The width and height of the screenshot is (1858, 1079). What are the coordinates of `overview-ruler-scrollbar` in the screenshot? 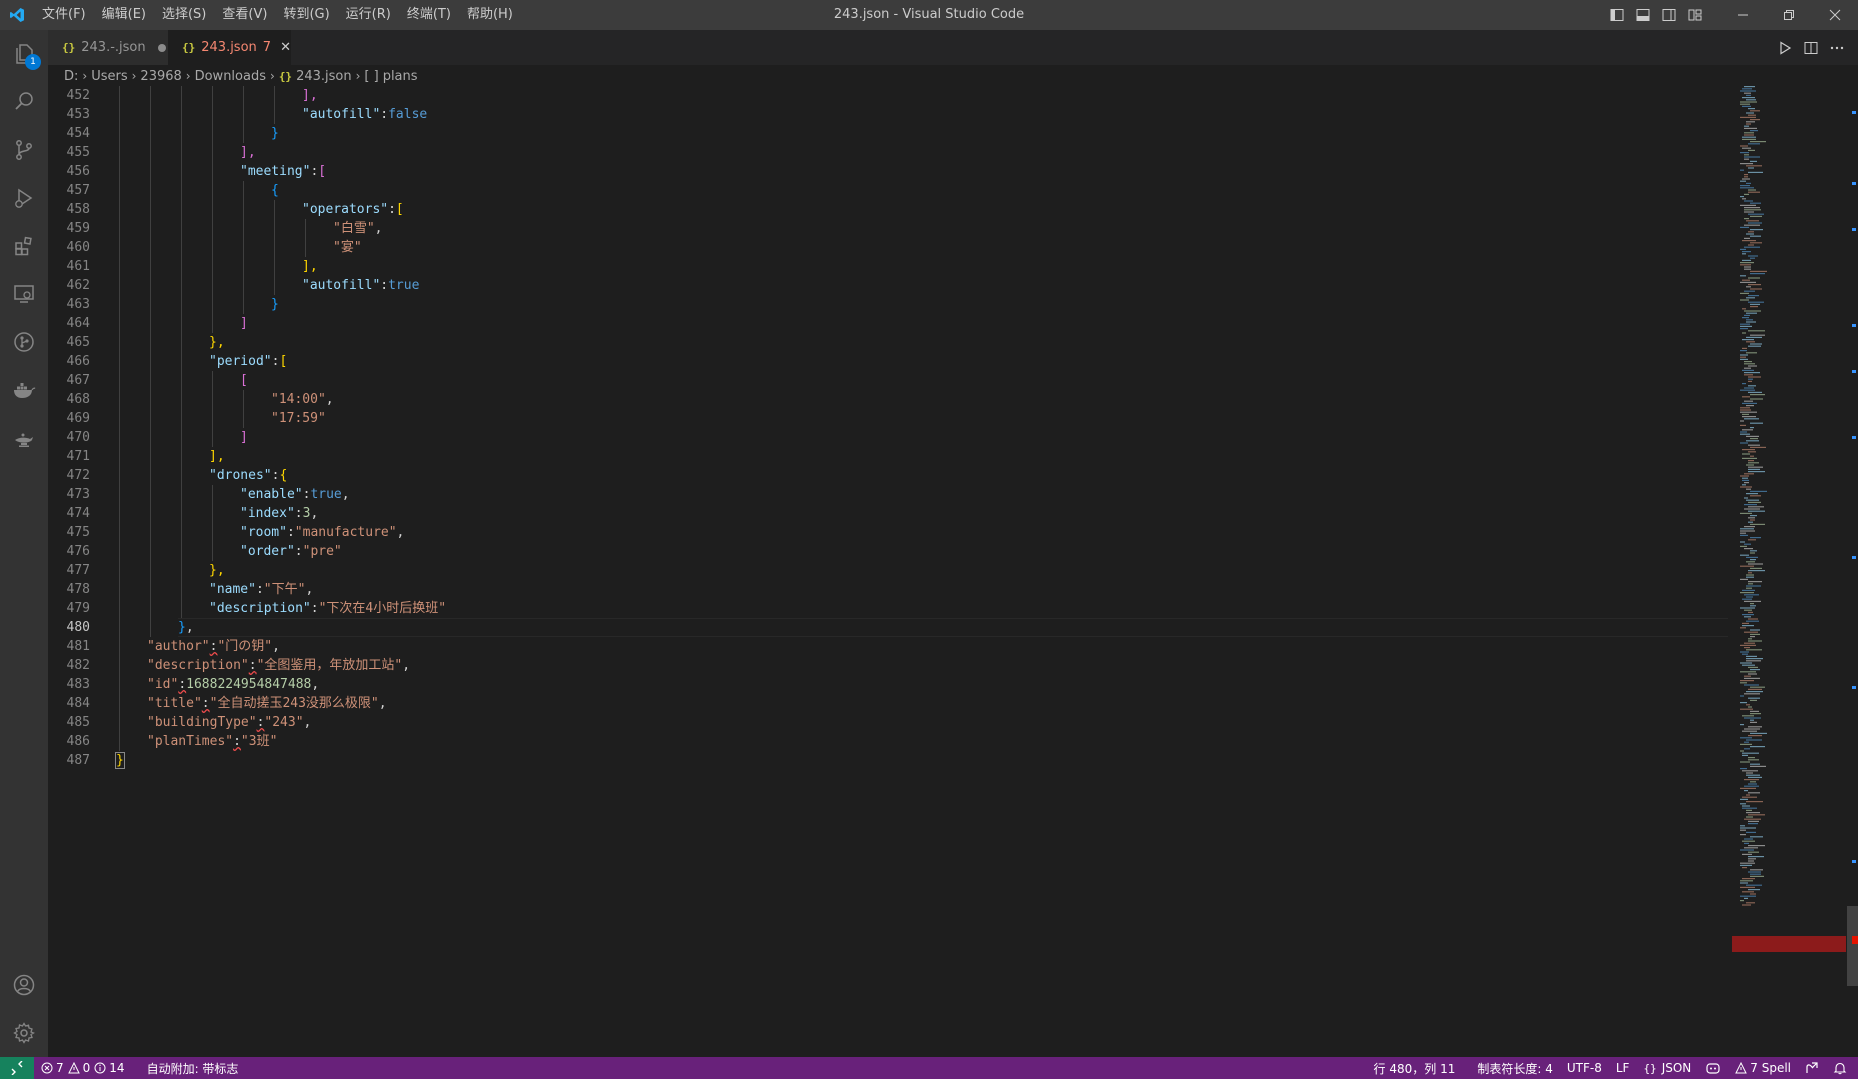 It's located at (1852, 571).